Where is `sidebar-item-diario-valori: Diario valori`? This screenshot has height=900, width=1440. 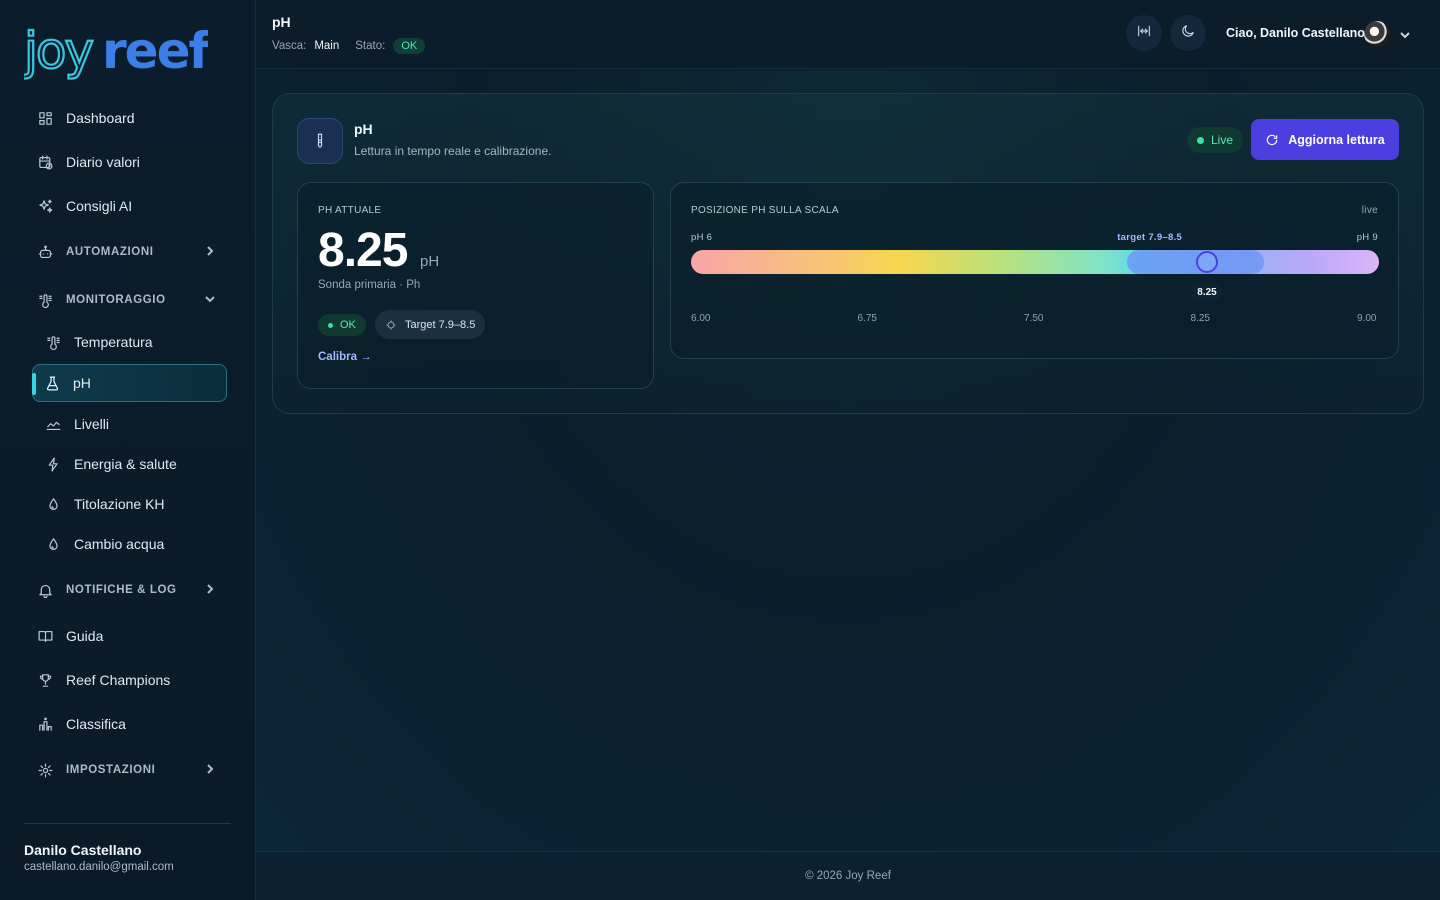
sidebar-item-diario-valori: Diario valori is located at coordinates (128, 162).